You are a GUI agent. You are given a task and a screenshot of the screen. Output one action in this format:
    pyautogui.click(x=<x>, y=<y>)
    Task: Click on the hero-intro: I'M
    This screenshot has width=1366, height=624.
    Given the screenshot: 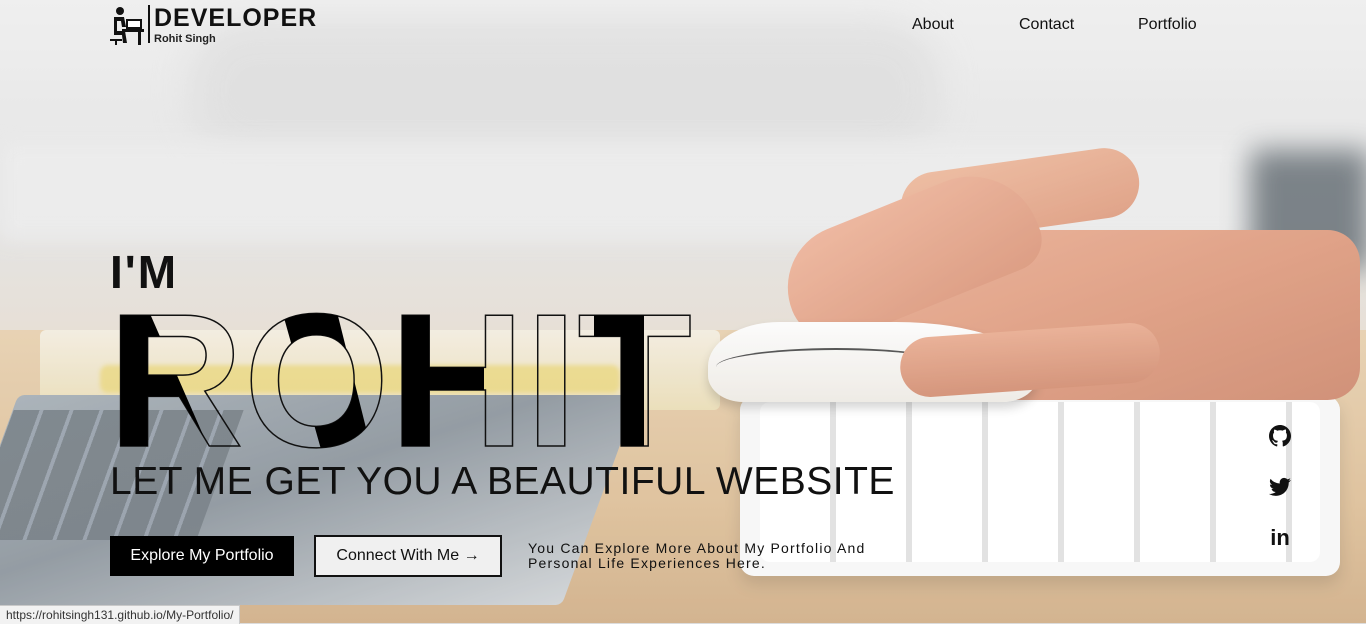 What is the action you would take?
    pyautogui.click(x=144, y=272)
    